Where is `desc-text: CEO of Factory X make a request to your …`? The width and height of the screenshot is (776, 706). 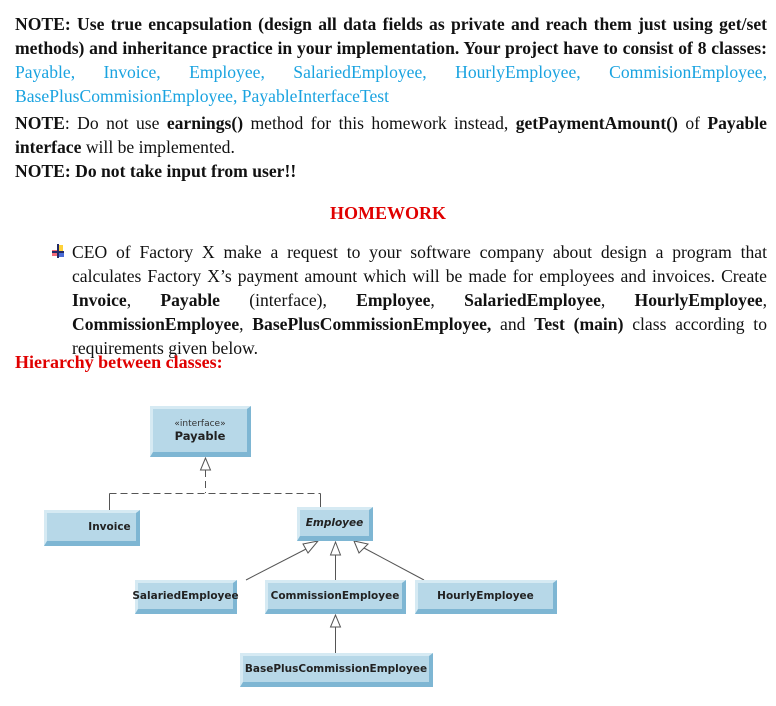
desc-text: CEO of Factory X make a request to your … is located at coordinates (419, 264).